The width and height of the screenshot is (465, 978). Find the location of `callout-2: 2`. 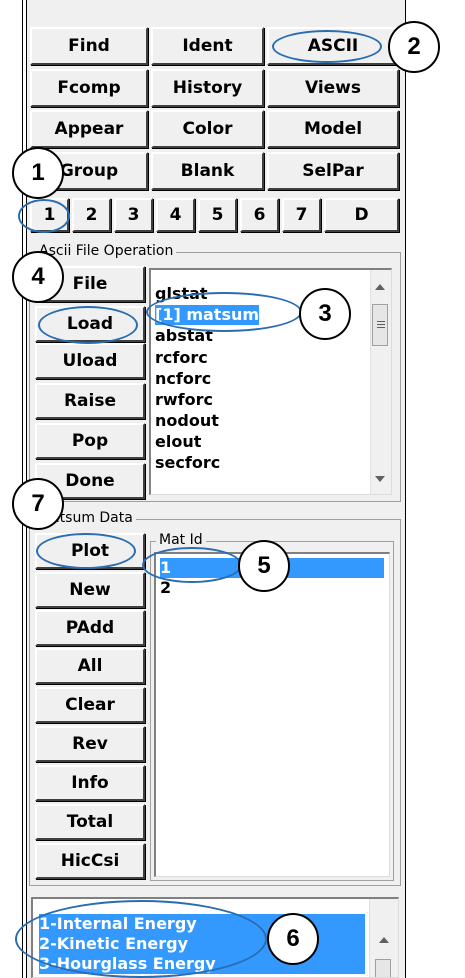

callout-2: 2 is located at coordinates (414, 47).